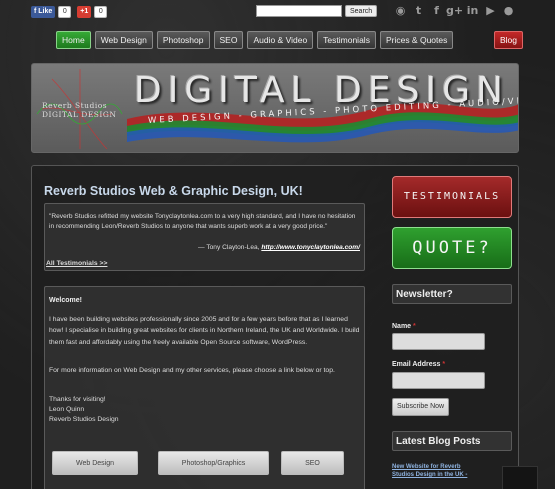 This screenshot has width=555, height=489. Describe the element at coordinates (299, 11) in the screenshot. I see `search-input` at that location.